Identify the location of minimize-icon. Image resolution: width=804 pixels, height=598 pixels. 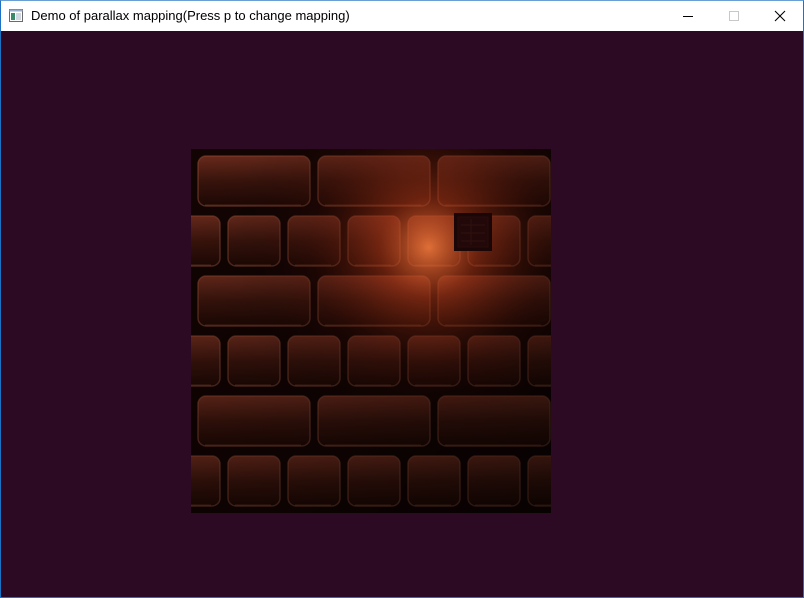
(688, 16).